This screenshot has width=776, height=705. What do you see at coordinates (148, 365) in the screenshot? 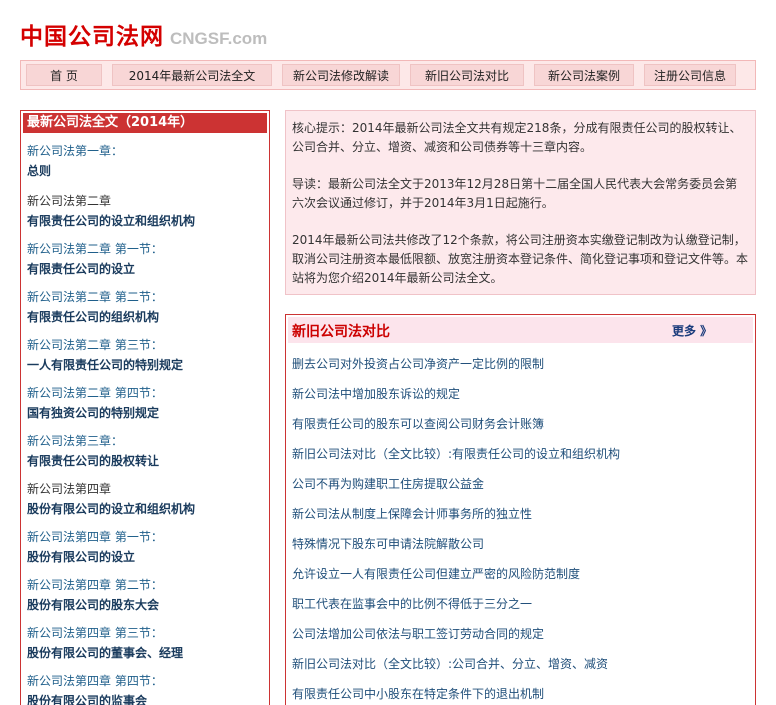
I see `chapter-title: 一人有限责任公司的特别规定` at bounding box center [148, 365].